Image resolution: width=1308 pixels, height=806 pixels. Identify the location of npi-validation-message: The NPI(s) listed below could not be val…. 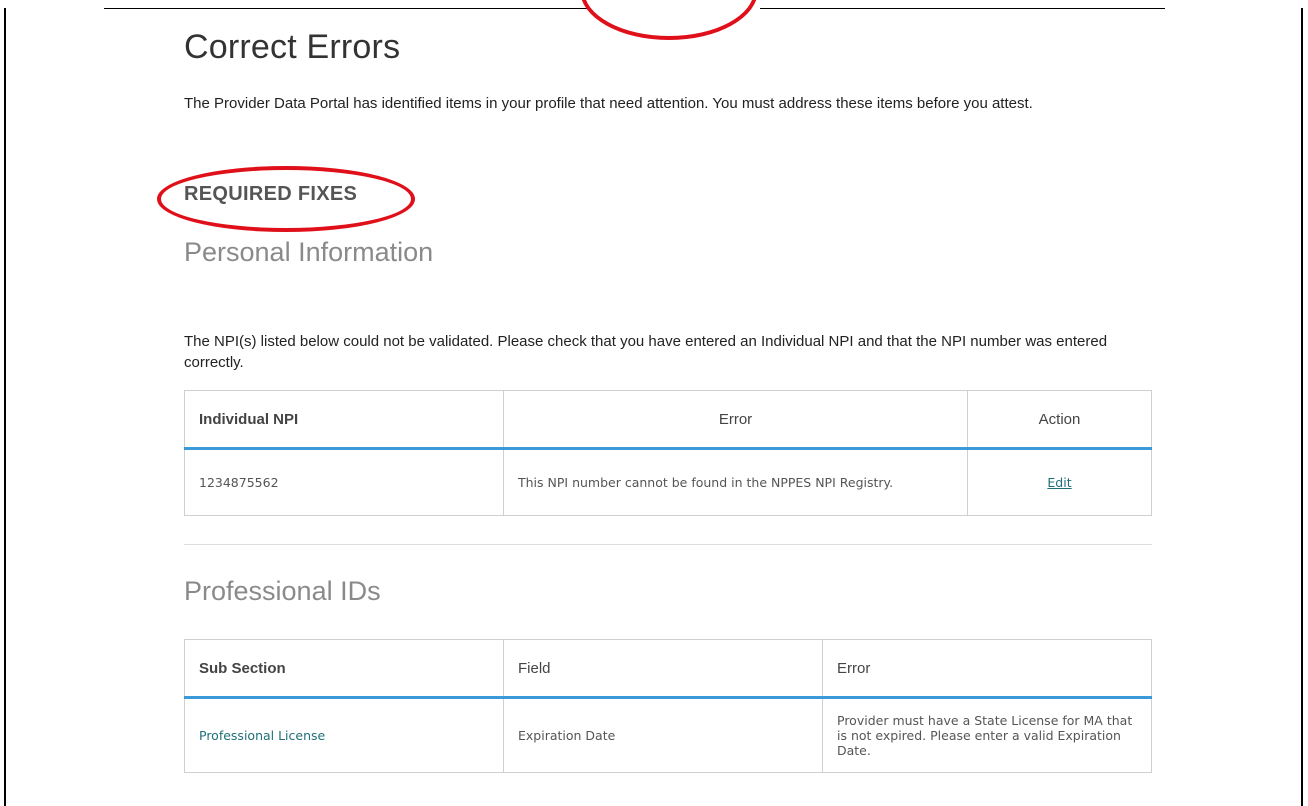
(646, 352).